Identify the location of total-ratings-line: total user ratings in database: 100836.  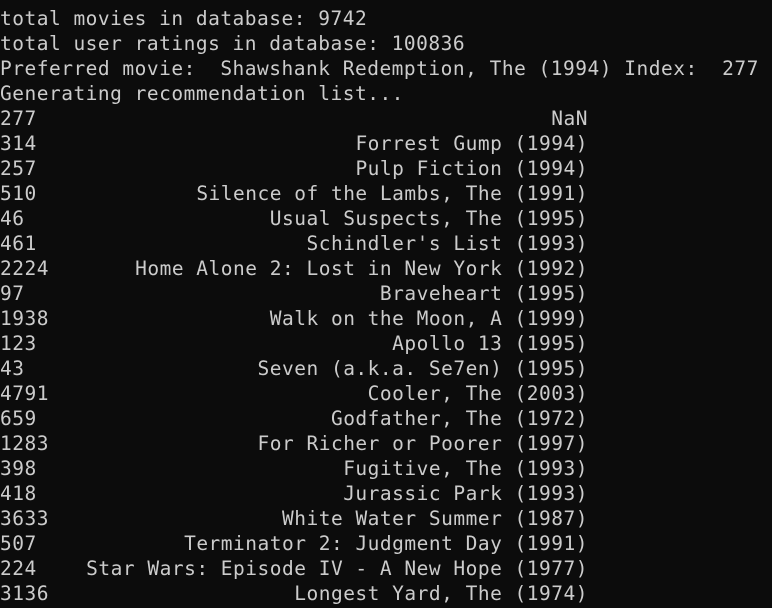
(233, 43).